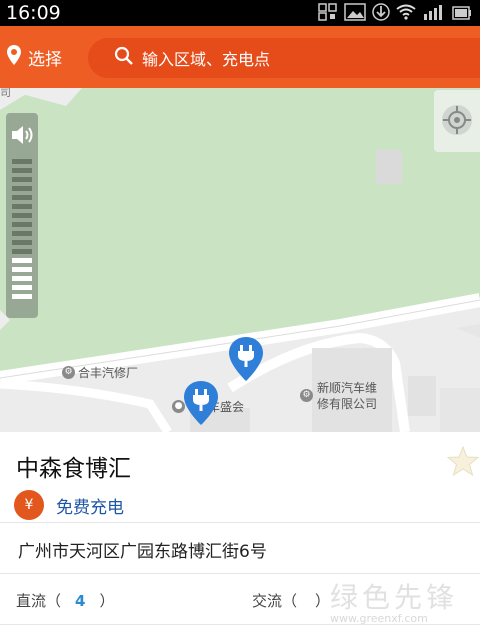 This screenshot has width=480, height=638. What do you see at coordinates (100, 372) in the screenshot?
I see `map-poi: ⚙ 合丰汽修厂` at bounding box center [100, 372].